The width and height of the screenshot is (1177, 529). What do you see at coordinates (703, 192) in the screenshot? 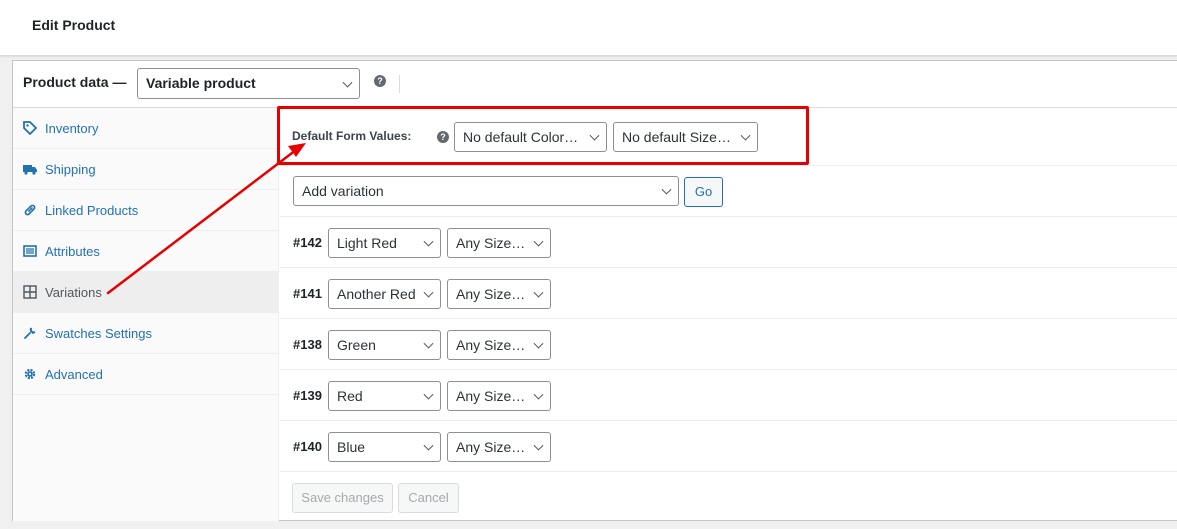
I see `go-button: Go` at bounding box center [703, 192].